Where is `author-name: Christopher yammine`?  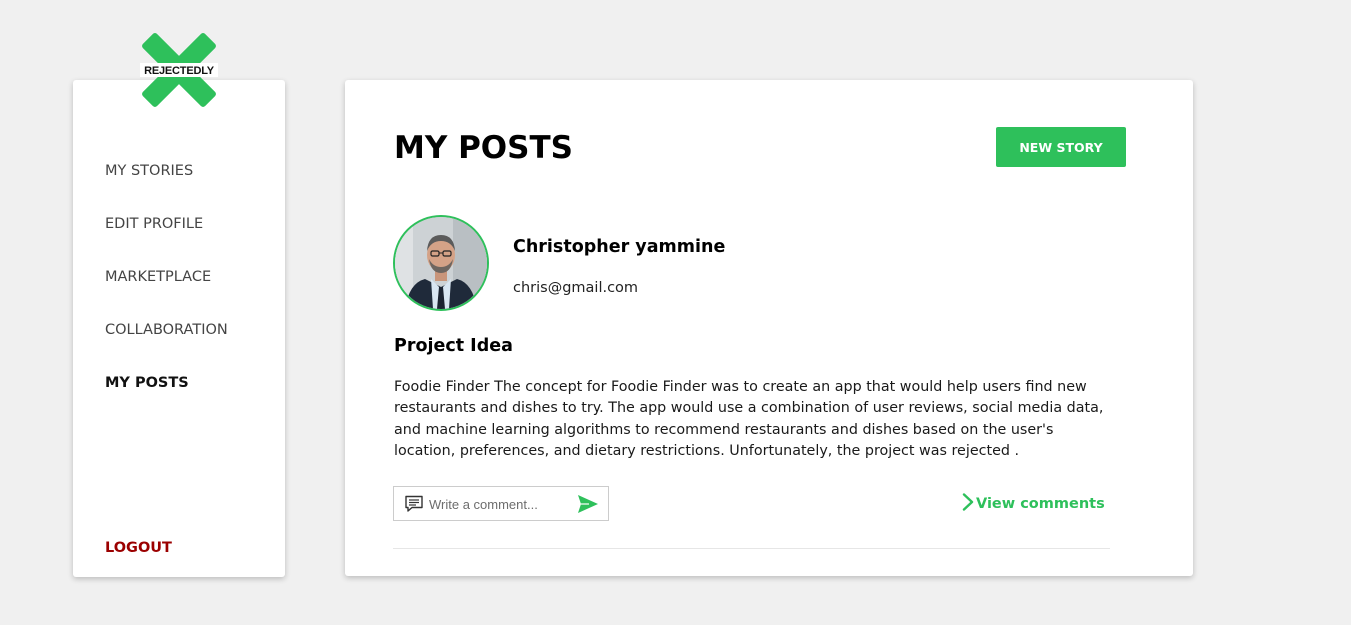 author-name: Christopher yammine is located at coordinates (619, 247).